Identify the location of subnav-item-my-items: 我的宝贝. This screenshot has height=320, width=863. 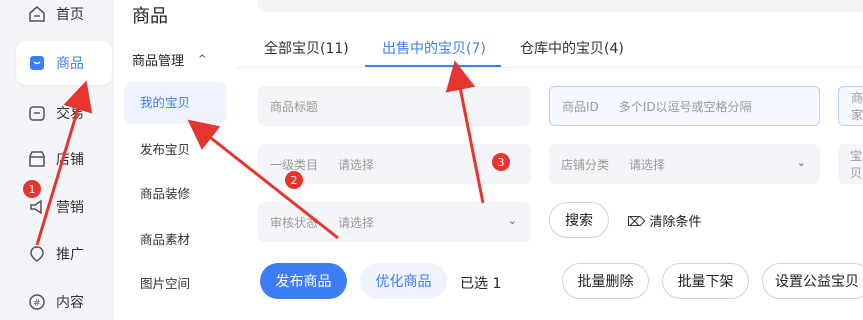
(175, 103).